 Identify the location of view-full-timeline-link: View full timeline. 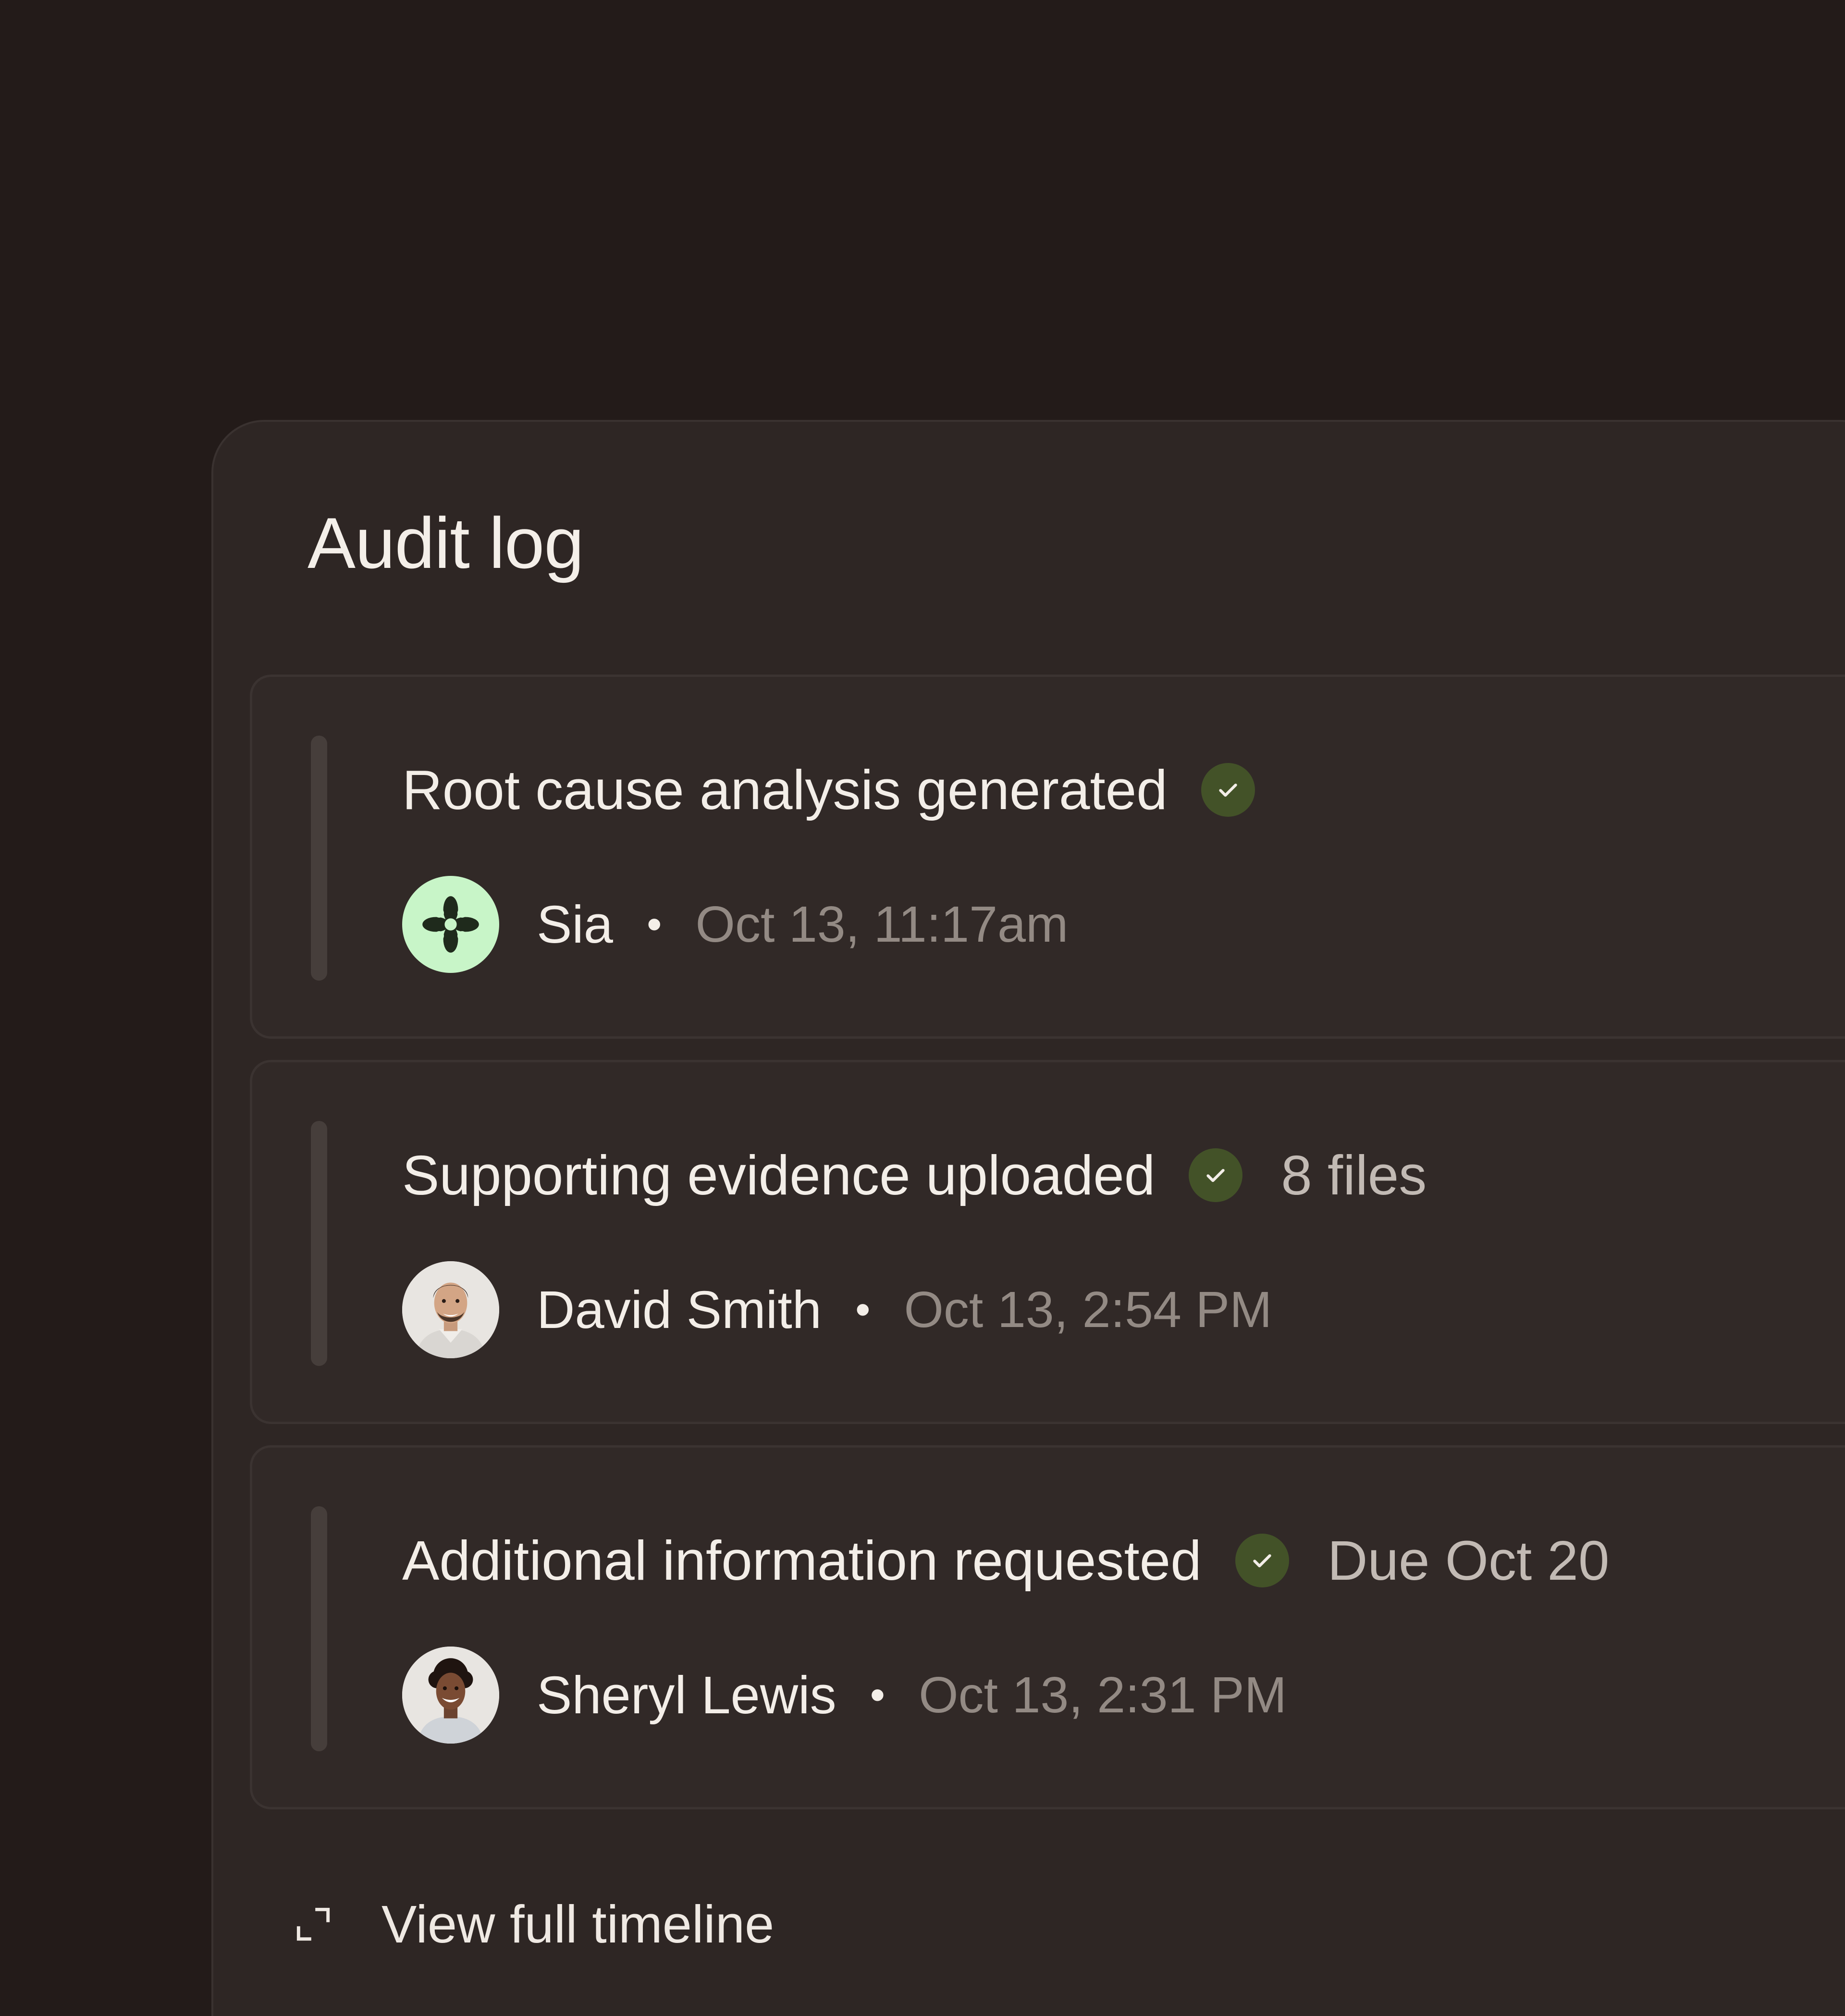
(533, 1924).